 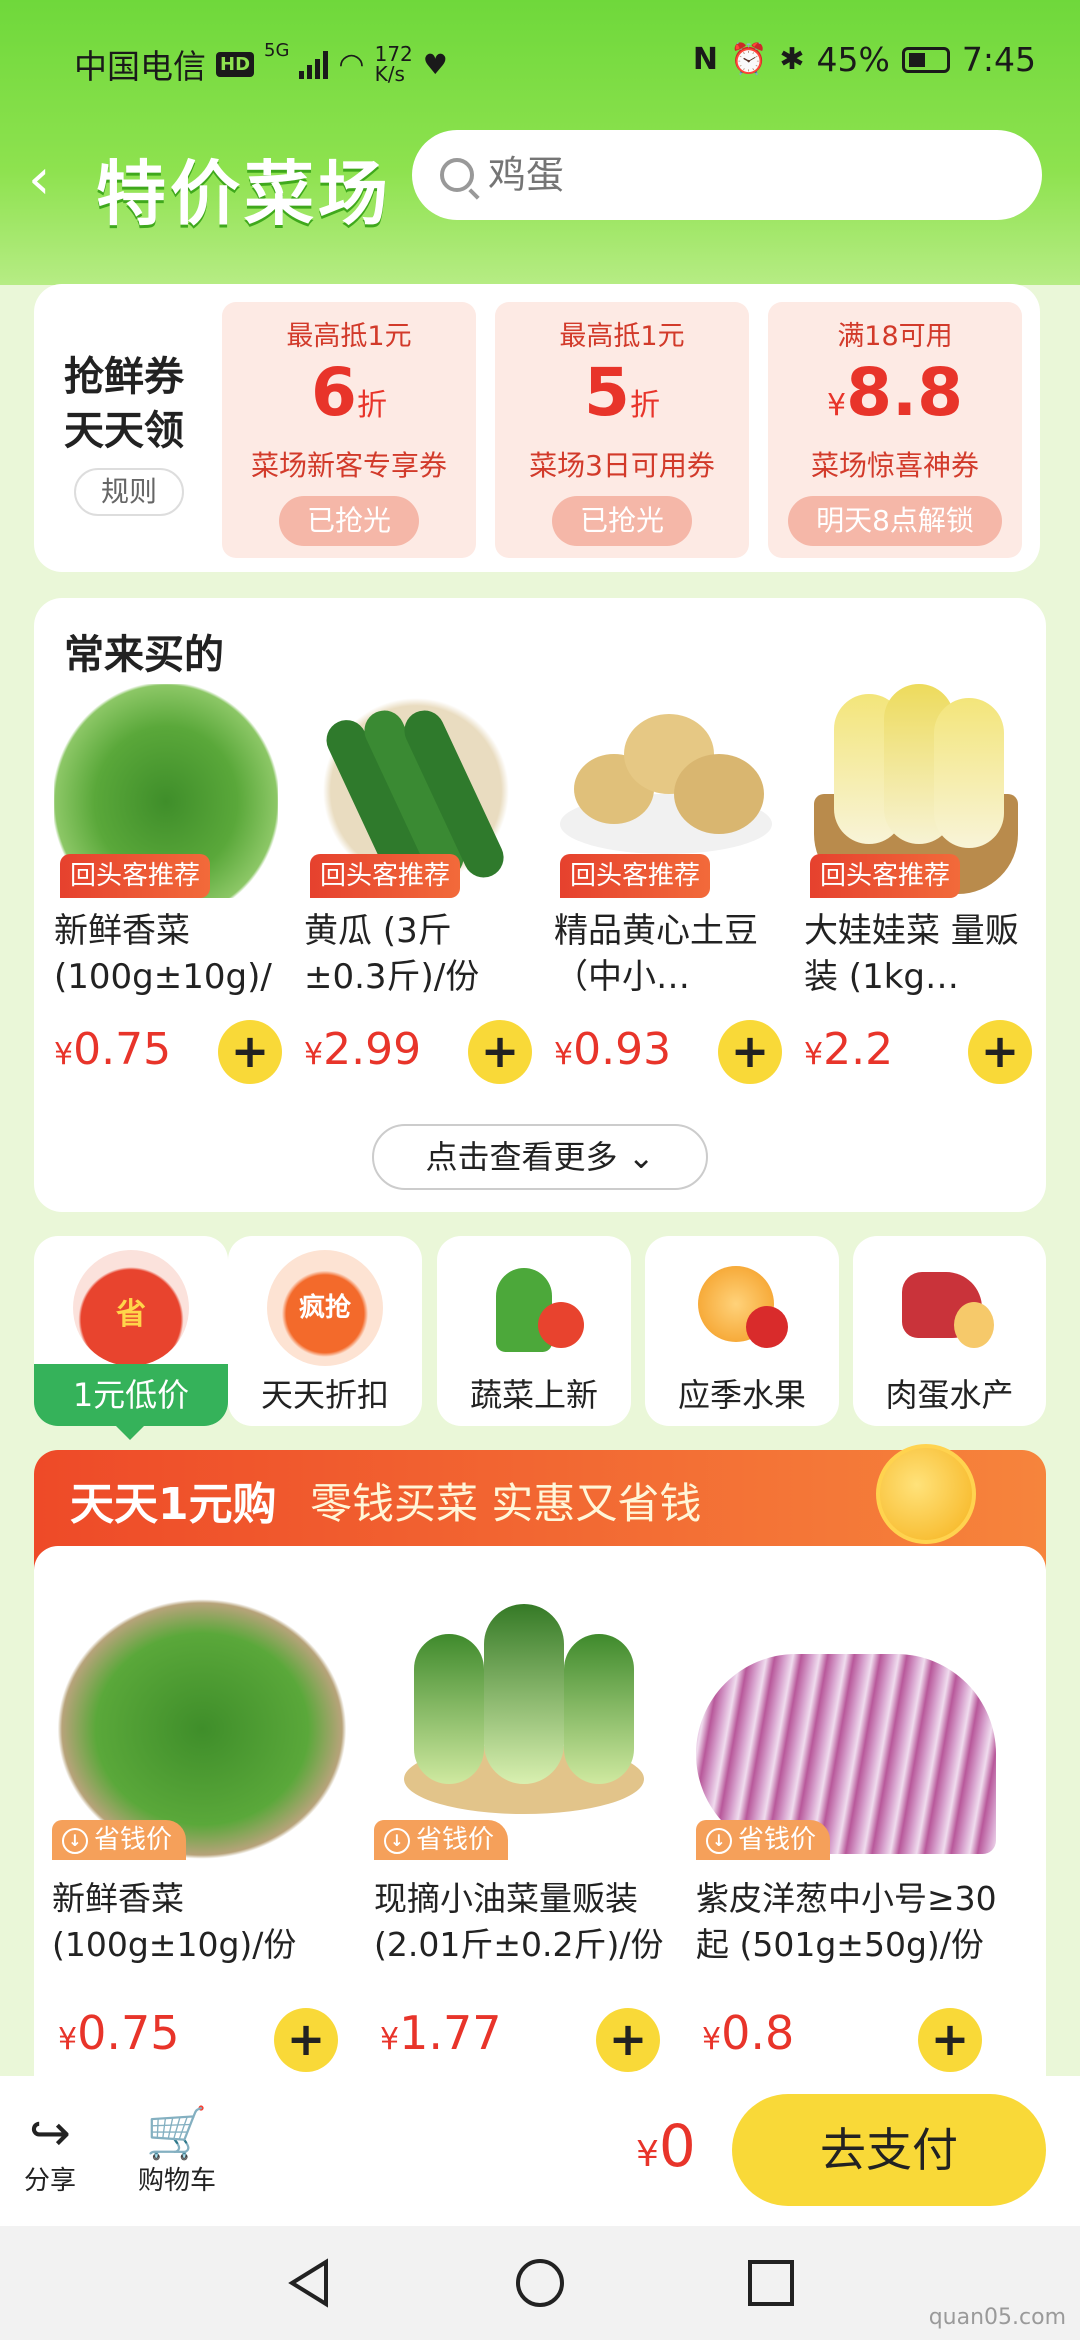 I want to click on hd-badge: HD, so click(x=235, y=64).